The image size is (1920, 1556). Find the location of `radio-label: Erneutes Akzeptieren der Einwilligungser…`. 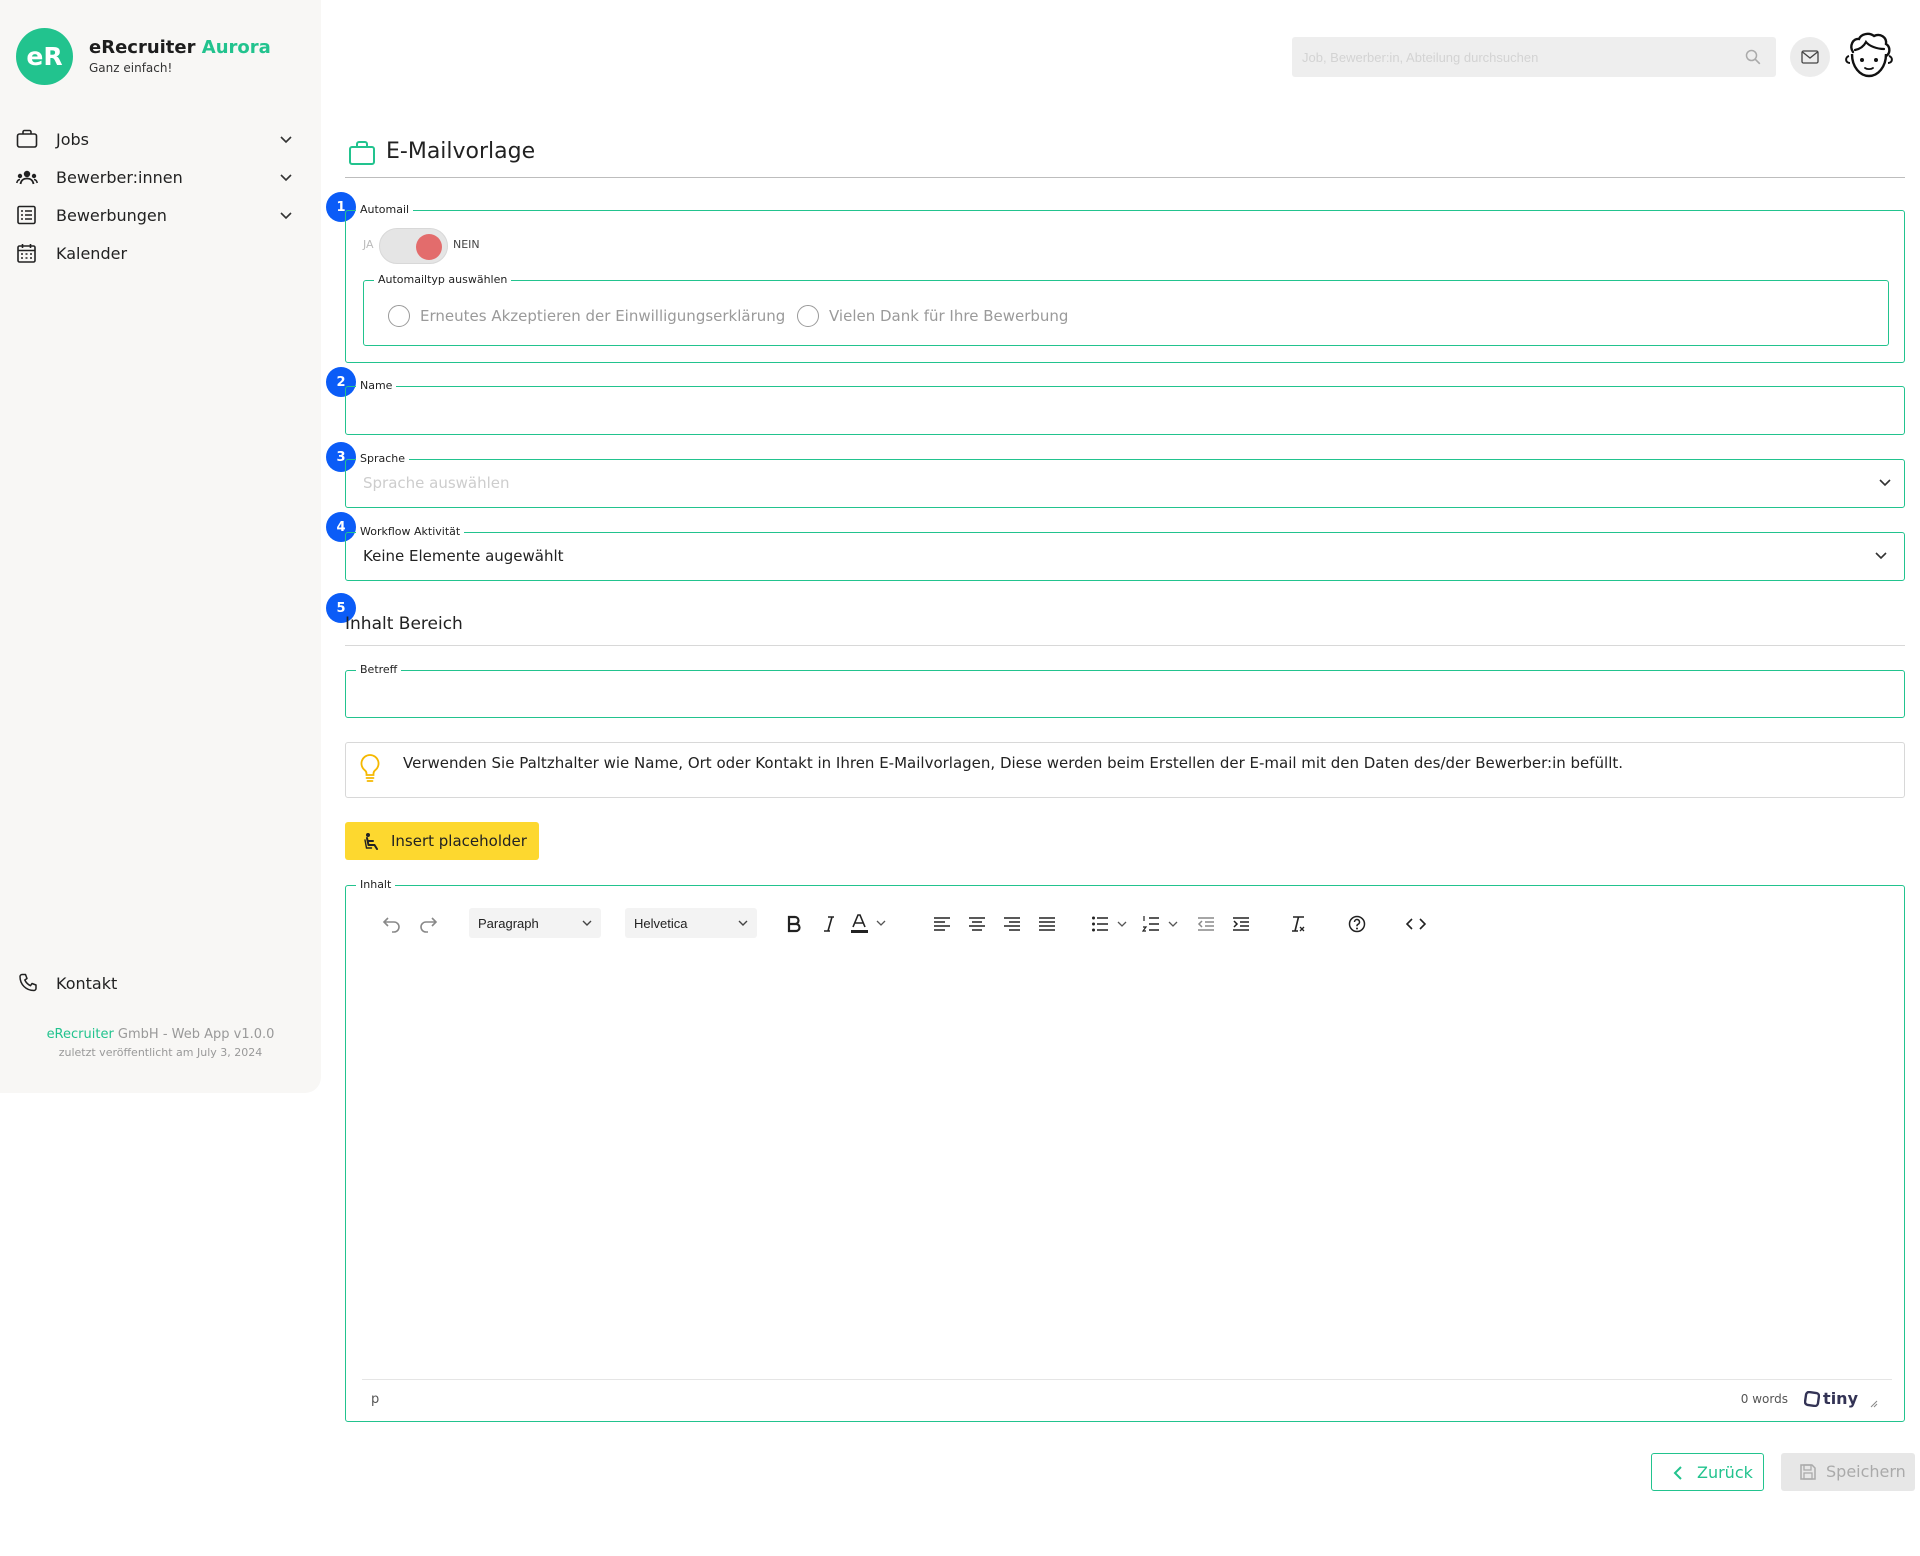

radio-label: Erneutes Akzeptieren der Einwilligungser… is located at coordinates (603, 316).